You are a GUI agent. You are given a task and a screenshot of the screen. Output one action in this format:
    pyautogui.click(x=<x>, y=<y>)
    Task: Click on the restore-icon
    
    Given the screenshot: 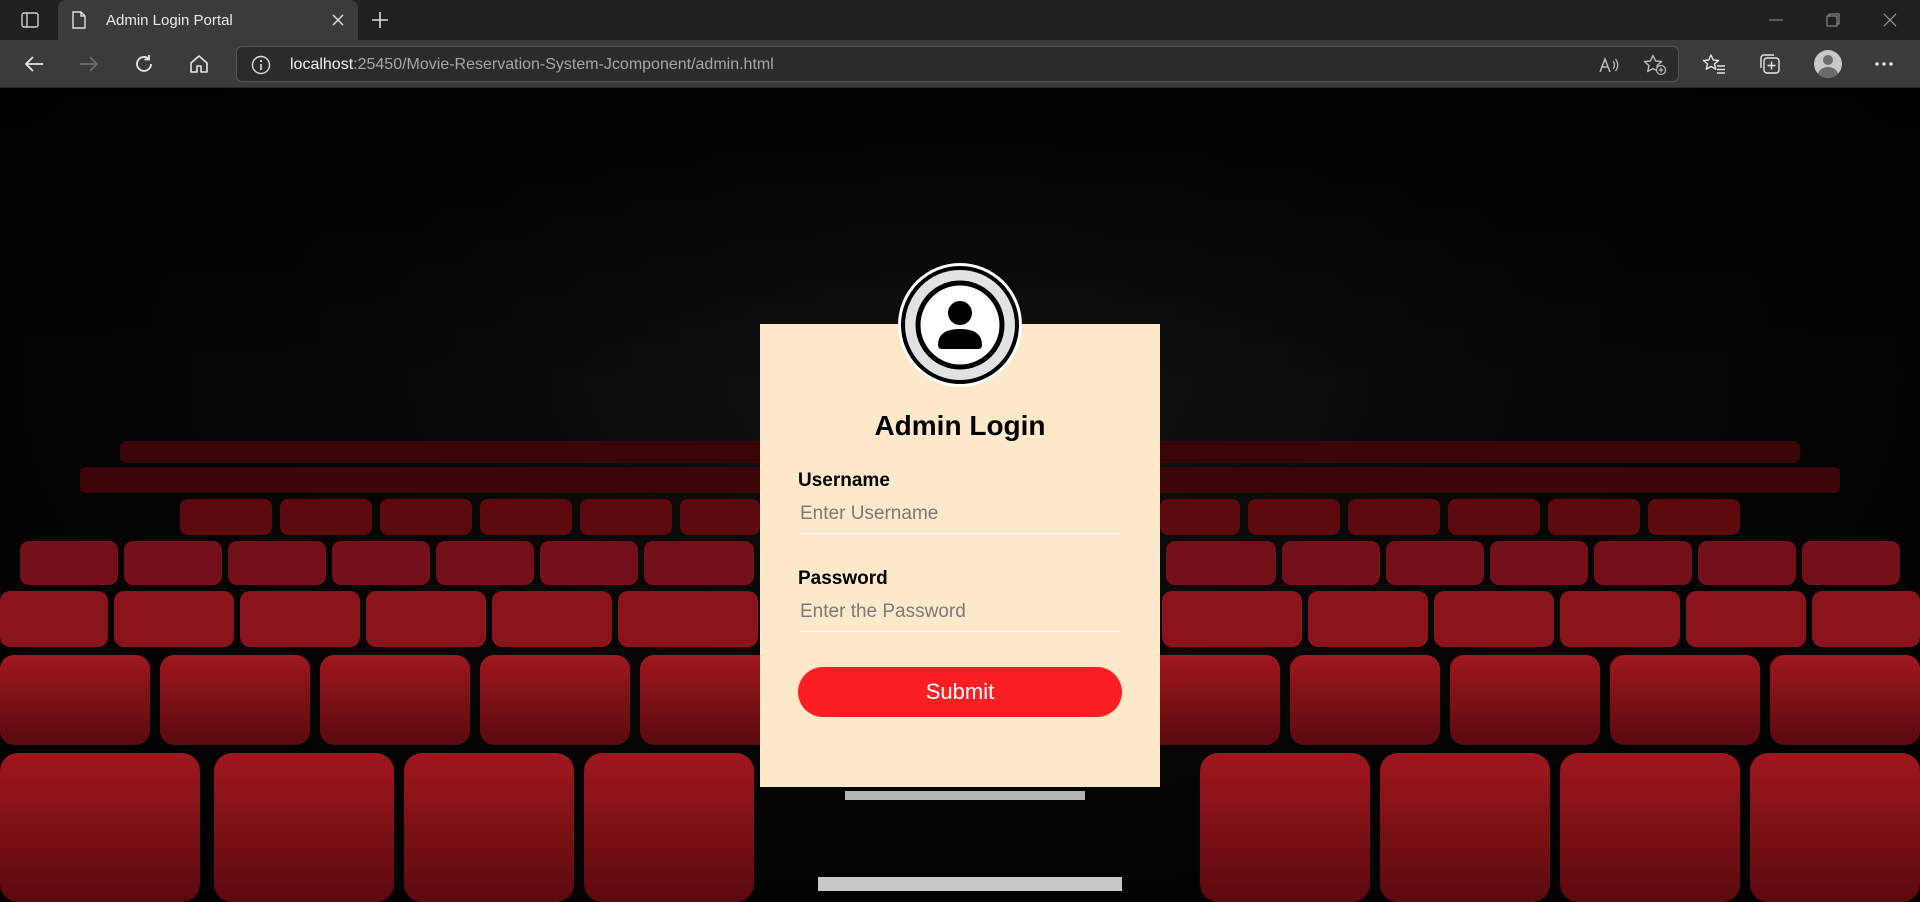 What is the action you would take?
    pyautogui.click(x=1833, y=20)
    